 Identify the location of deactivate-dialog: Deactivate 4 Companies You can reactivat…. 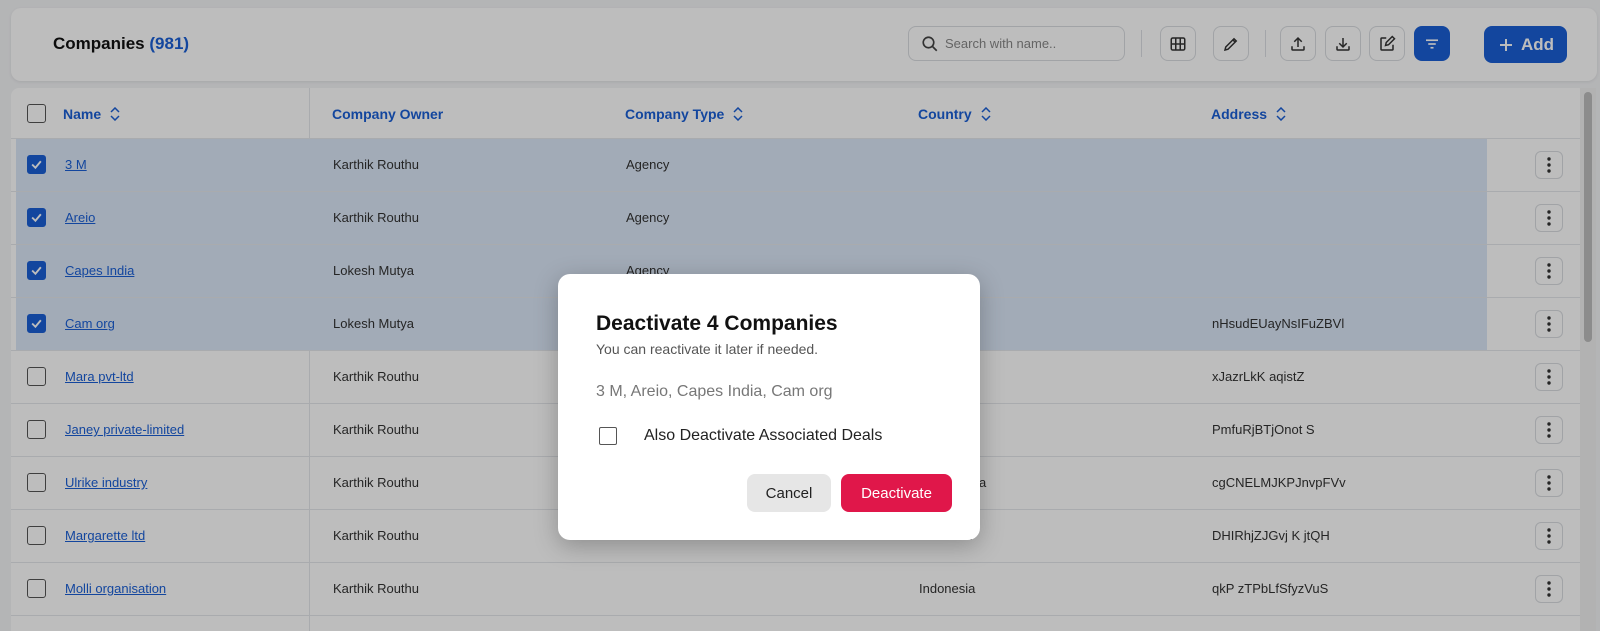
(769, 407).